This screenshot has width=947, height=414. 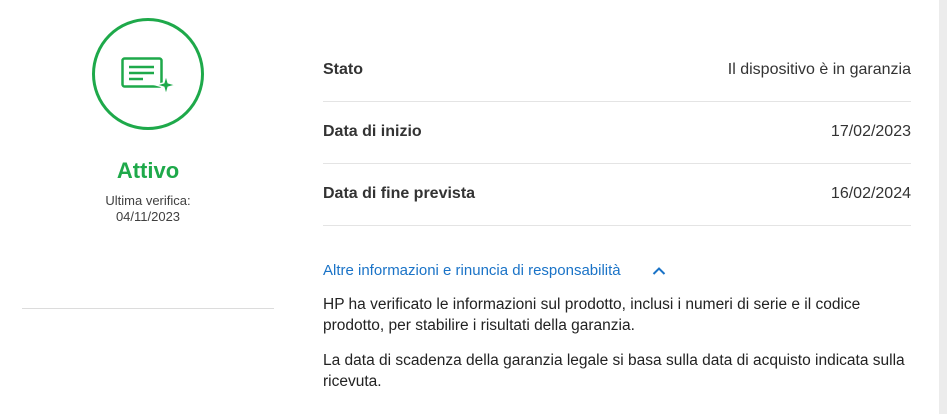 I want to click on status-badge, so click(x=148, y=74).